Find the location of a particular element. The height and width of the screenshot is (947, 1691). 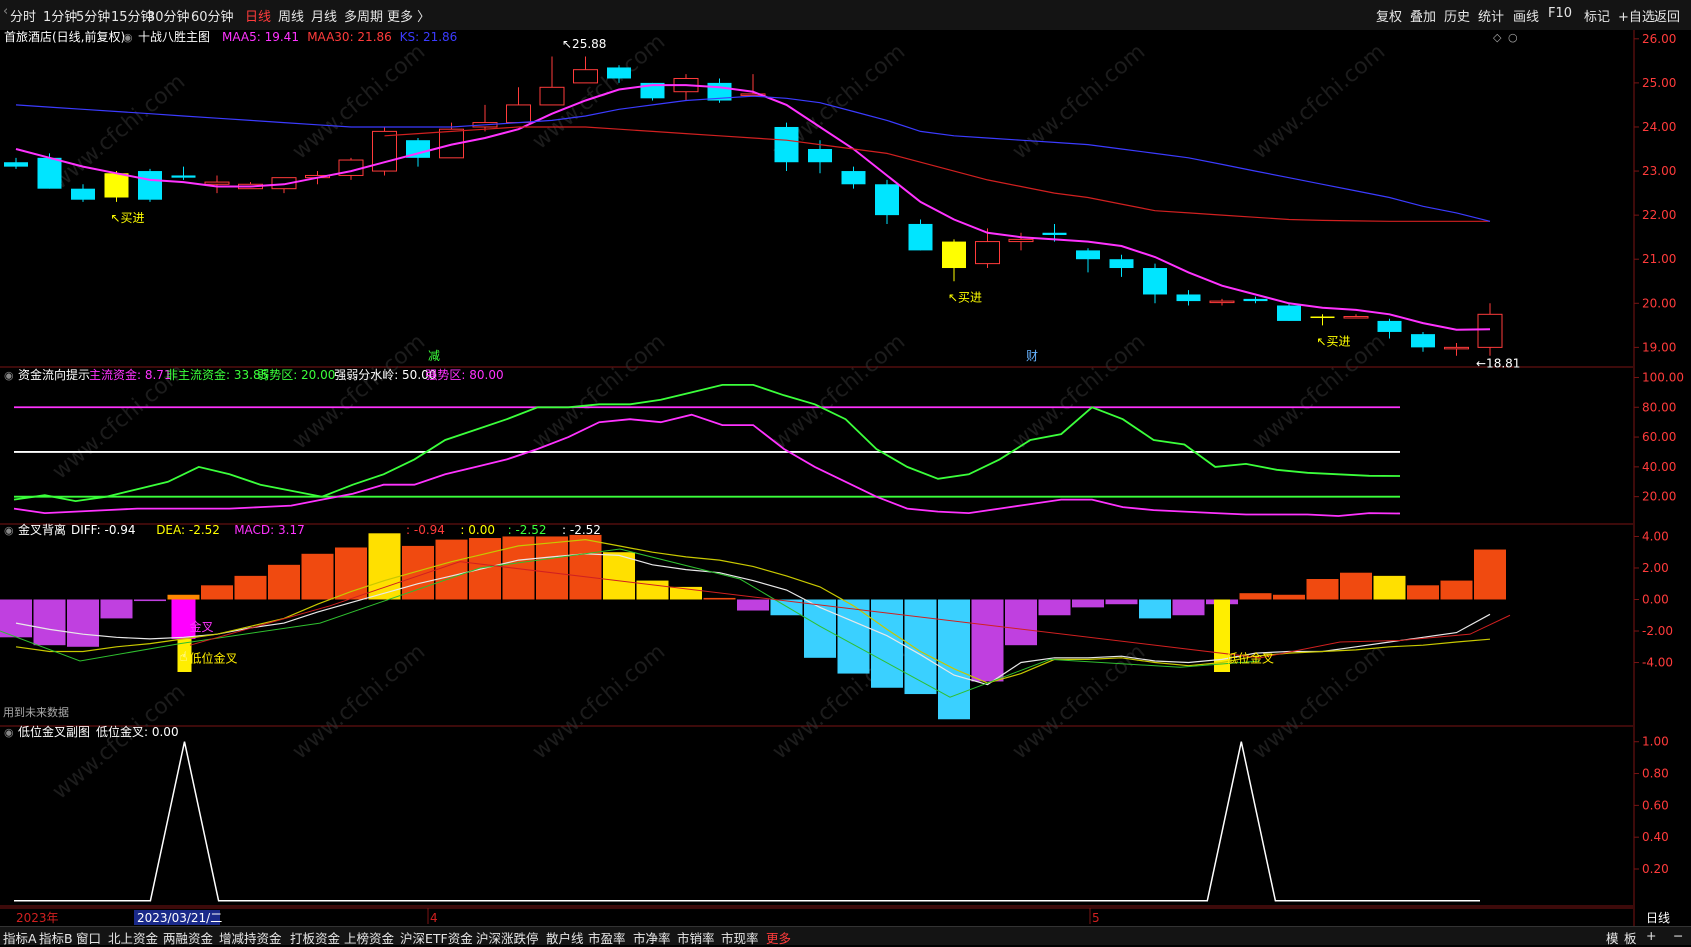

toolbar-button: 标记 is located at coordinates (1597, 15).